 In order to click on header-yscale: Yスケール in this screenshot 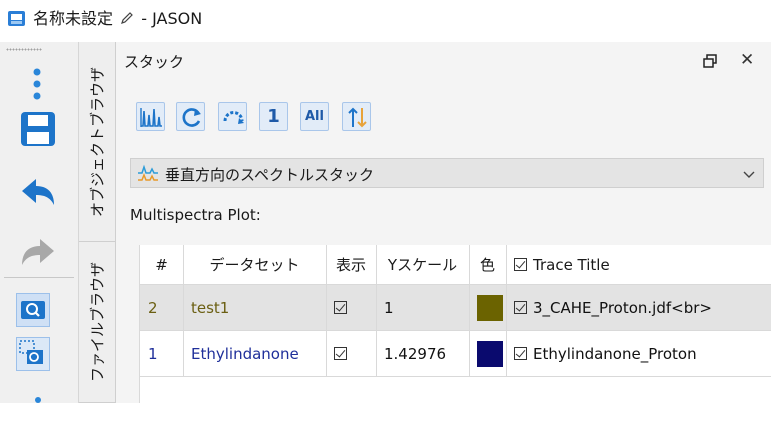, I will do `click(422, 264)`.